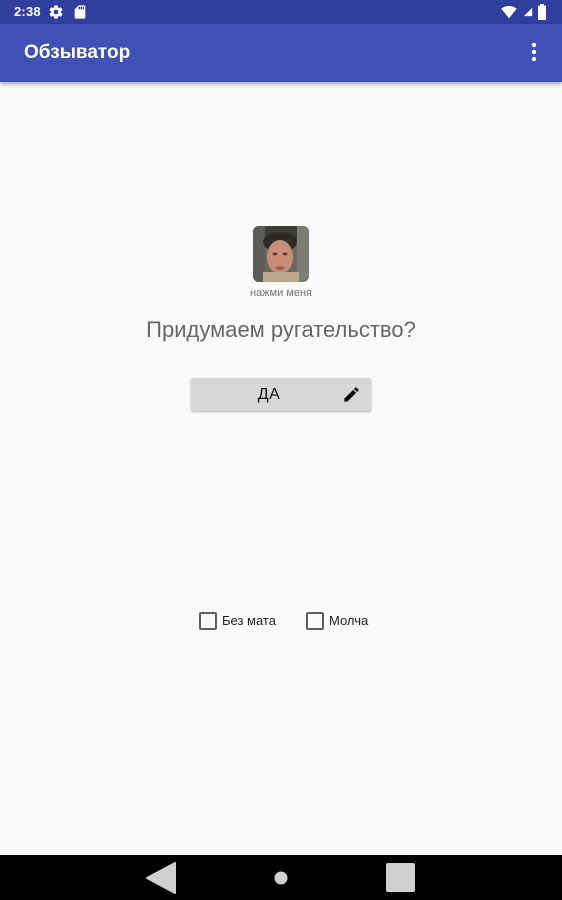 The width and height of the screenshot is (562, 900). I want to click on recents-icon, so click(400, 877).